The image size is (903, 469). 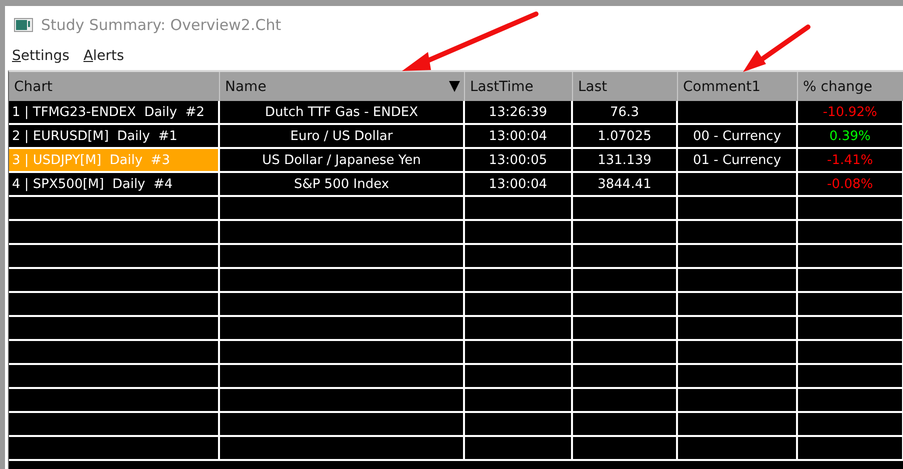 I want to click on price-cell: 1.07025, so click(x=625, y=137).